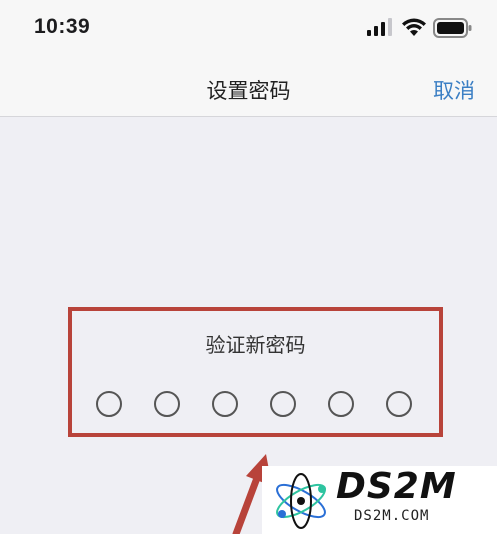 The width and height of the screenshot is (497, 534). Describe the element at coordinates (396, 486) in the screenshot. I see `watermark-brand: DS2M` at that location.